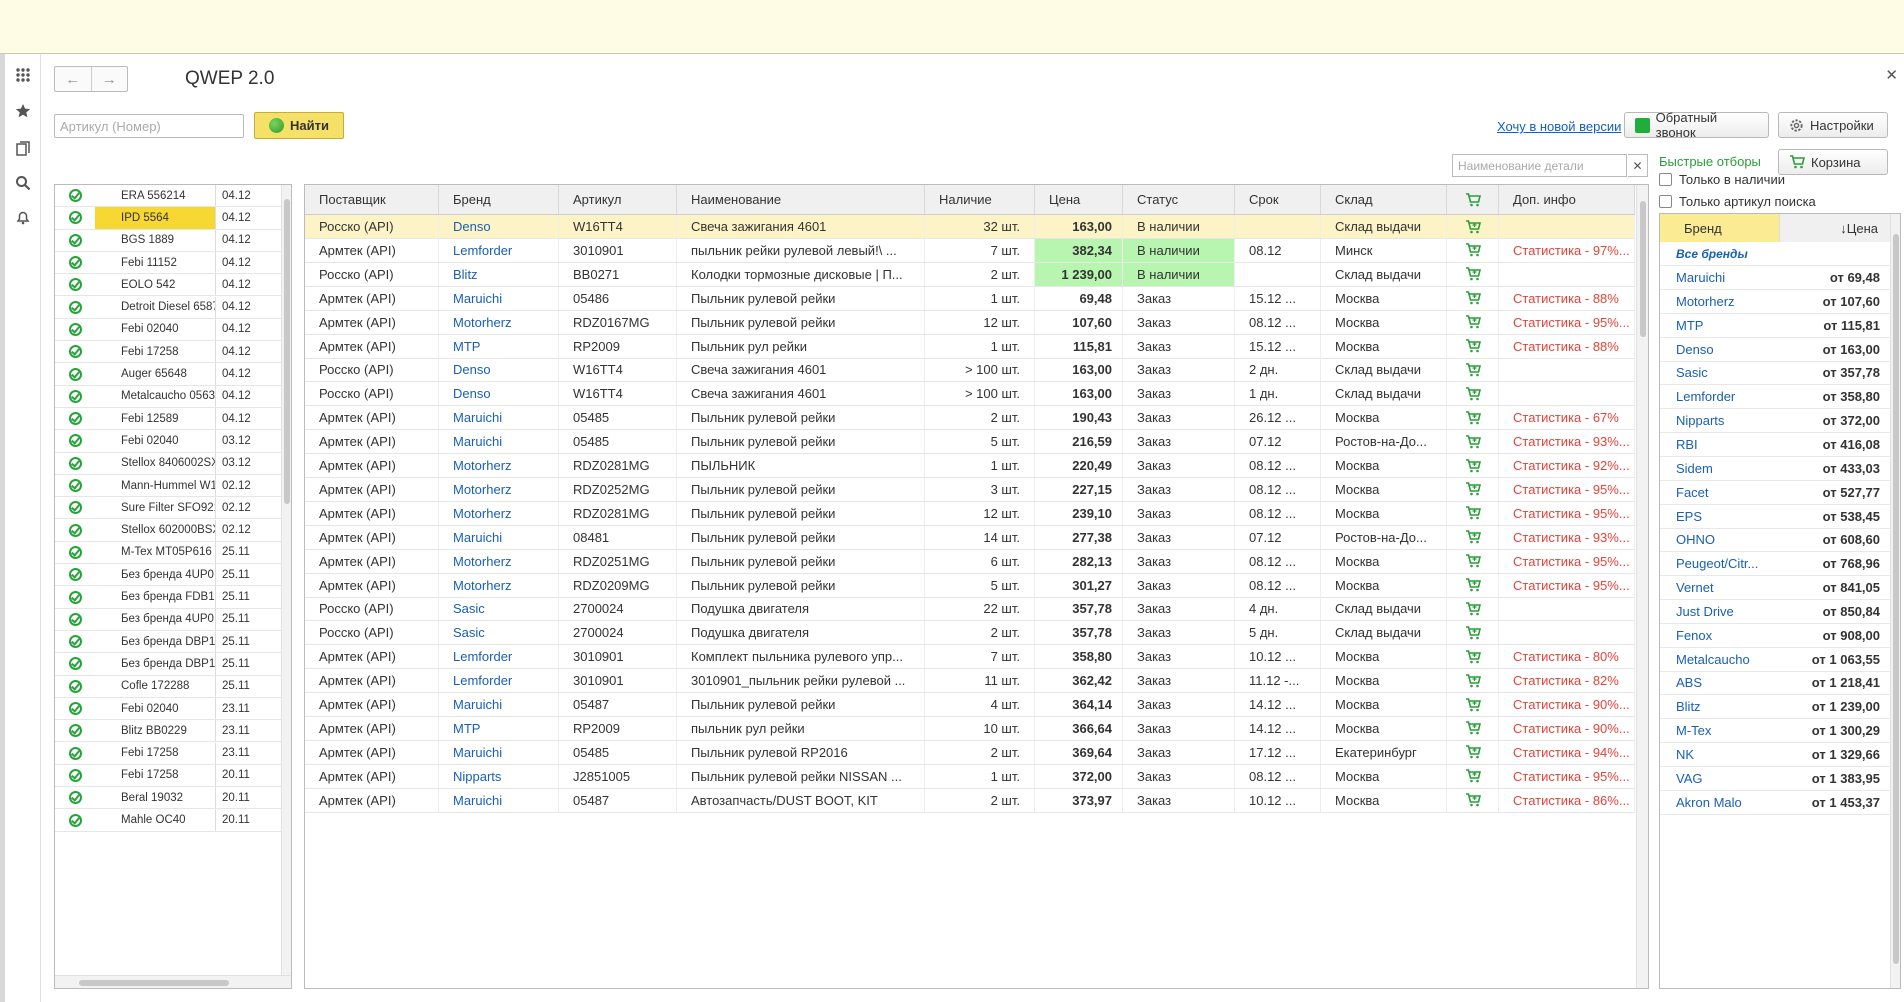 The image size is (1904, 1002). Describe the element at coordinates (499, 346) in the screenshot. I see `cell-brand-link: MTP` at that location.